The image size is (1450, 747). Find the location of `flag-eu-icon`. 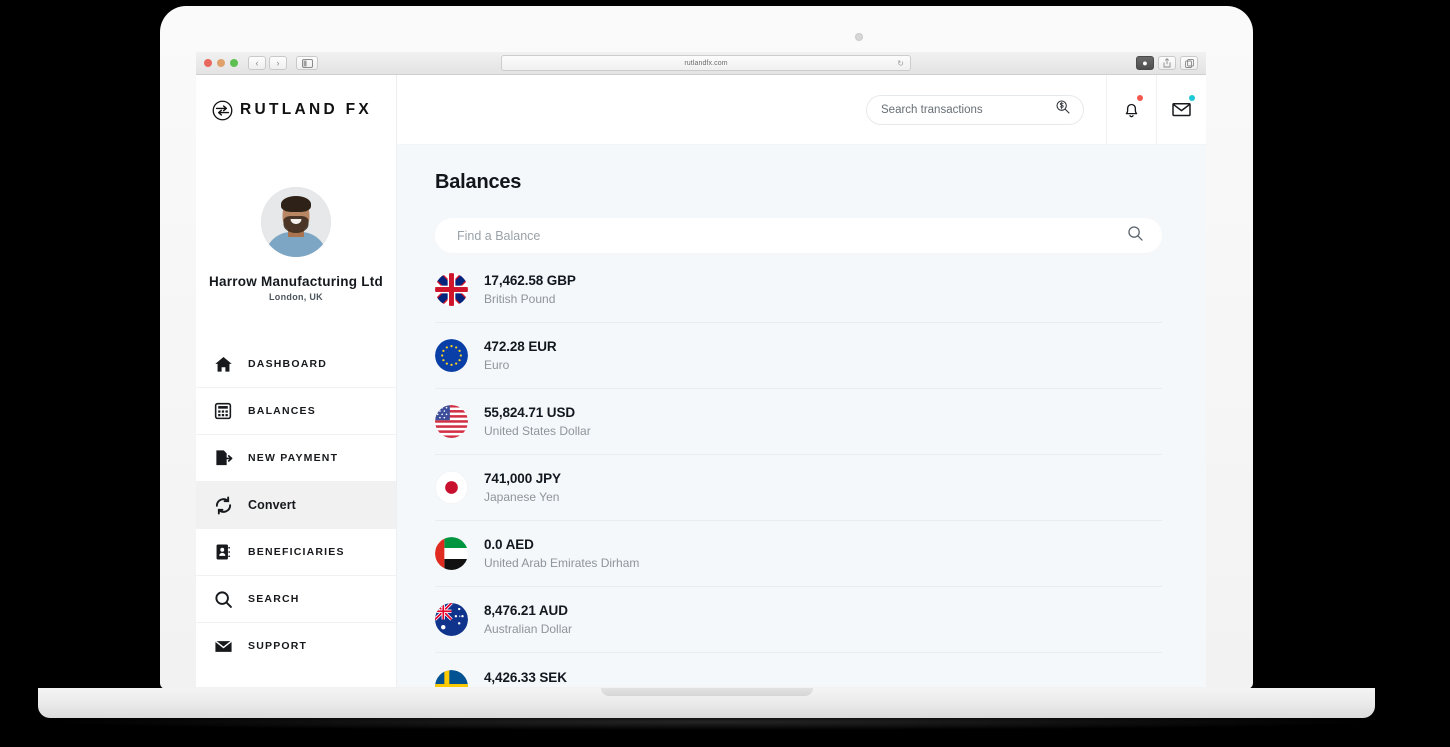

flag-eu-icon is located at coordinates (451, 355).